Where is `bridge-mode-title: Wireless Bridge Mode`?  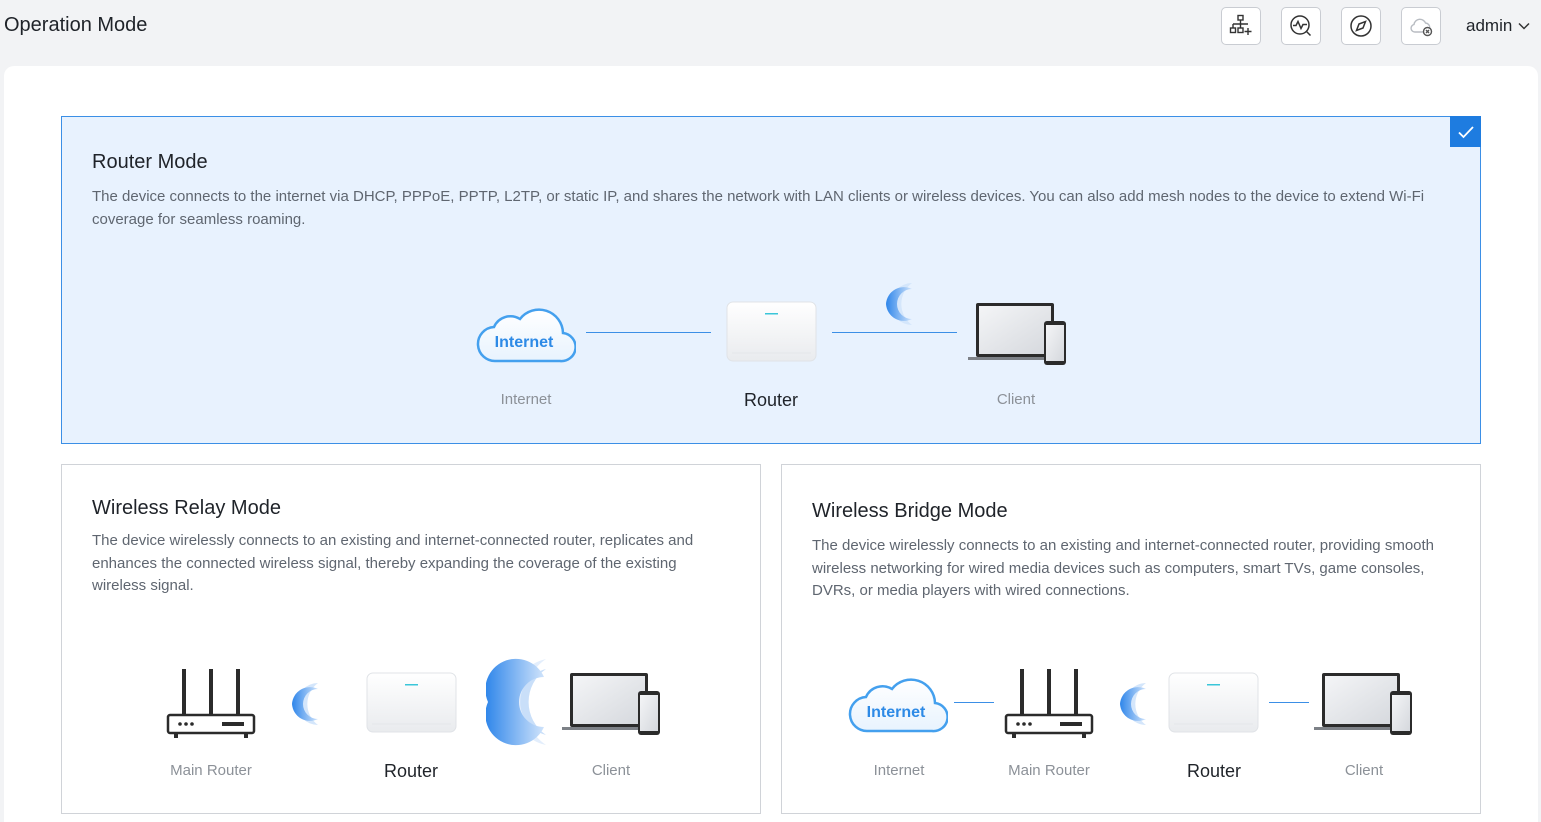
bridge-mode-title: Wireless Bridge Mode is located at coordinates (910, 511).